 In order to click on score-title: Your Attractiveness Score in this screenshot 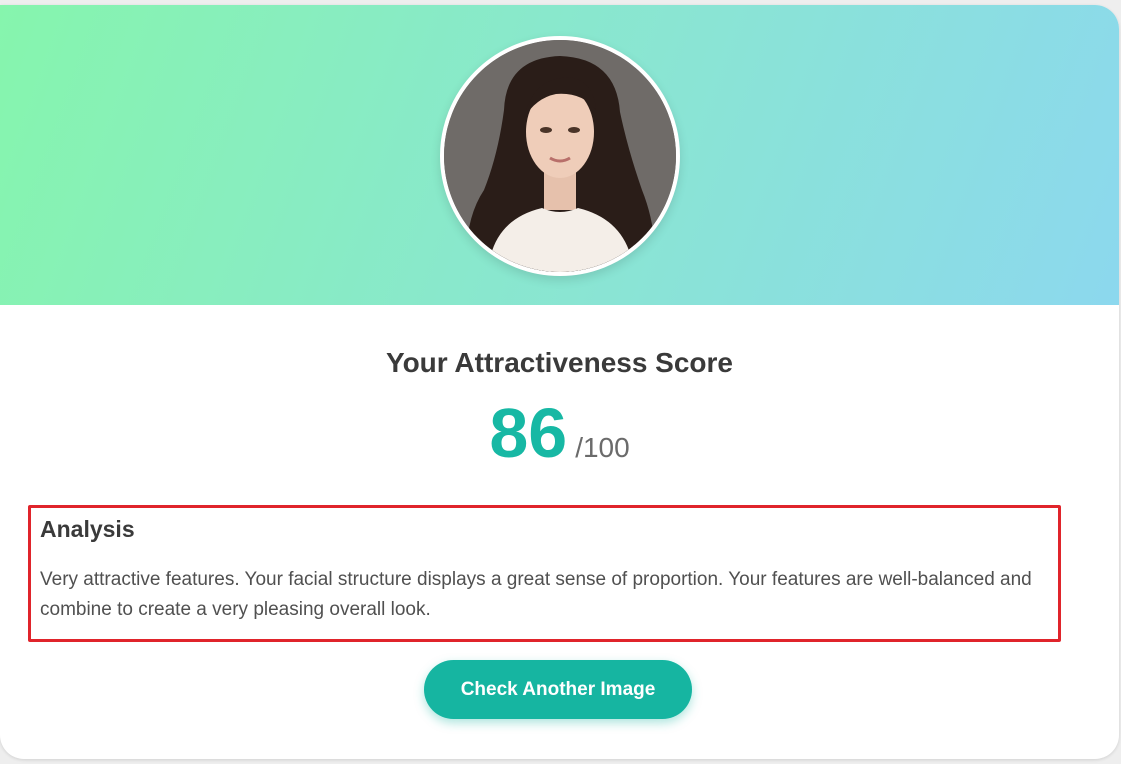, I will do `click(559, 362)`.